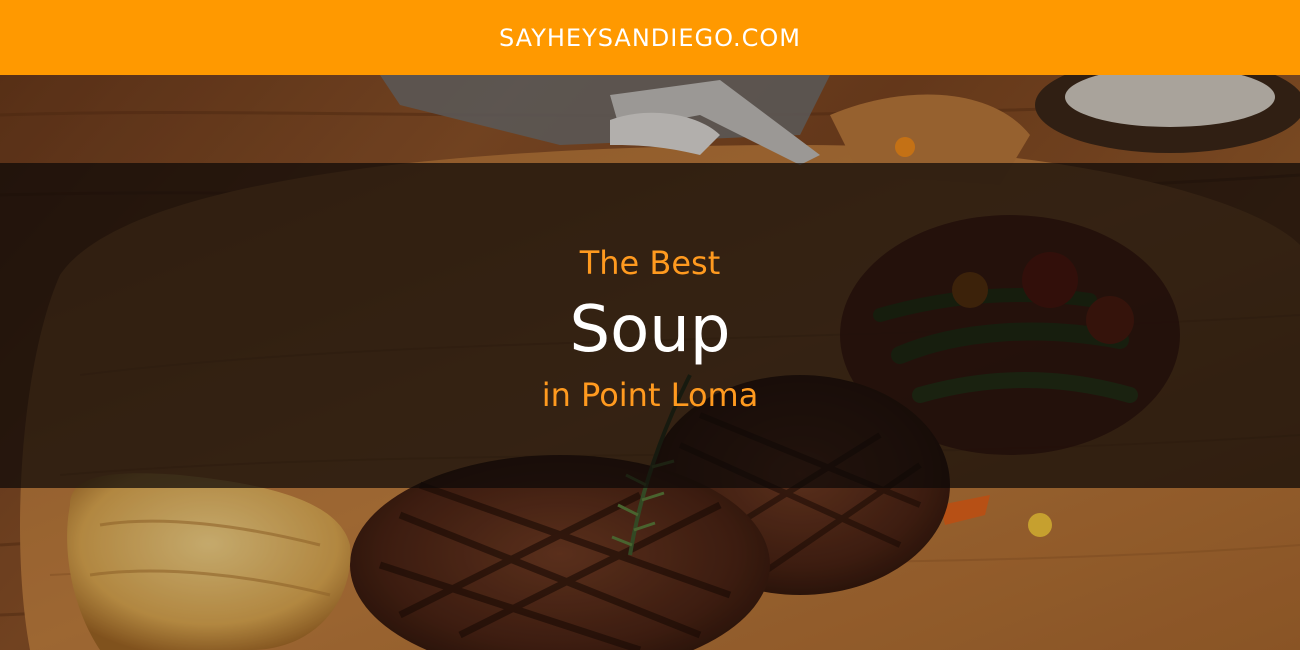 Image resolution: width=1300 pixels, height=650 pixels. Describe the element at coordinates (650, 262) in the screenshot. I see `headline-kicker: The Best` at that location.